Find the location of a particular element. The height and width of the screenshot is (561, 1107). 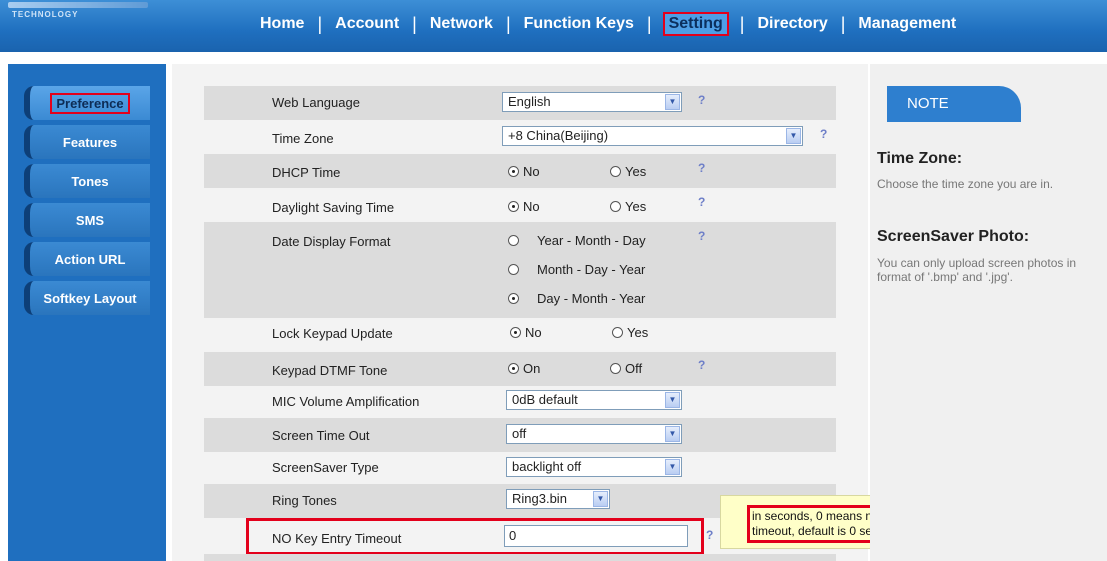

radio-label: Day - Month - Year is located at coordinates (591, 298).